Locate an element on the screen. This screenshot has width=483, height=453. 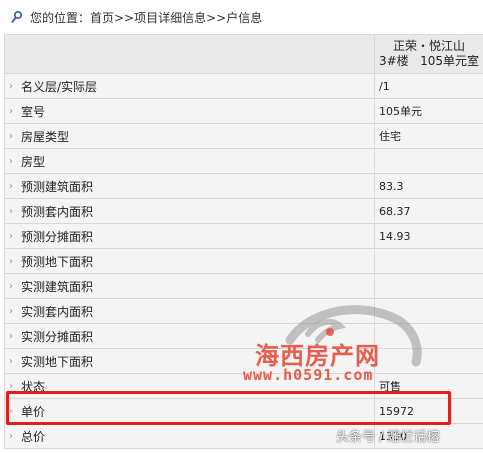
row-label: 实测分摊面积 is located at coordinates (57, 336).